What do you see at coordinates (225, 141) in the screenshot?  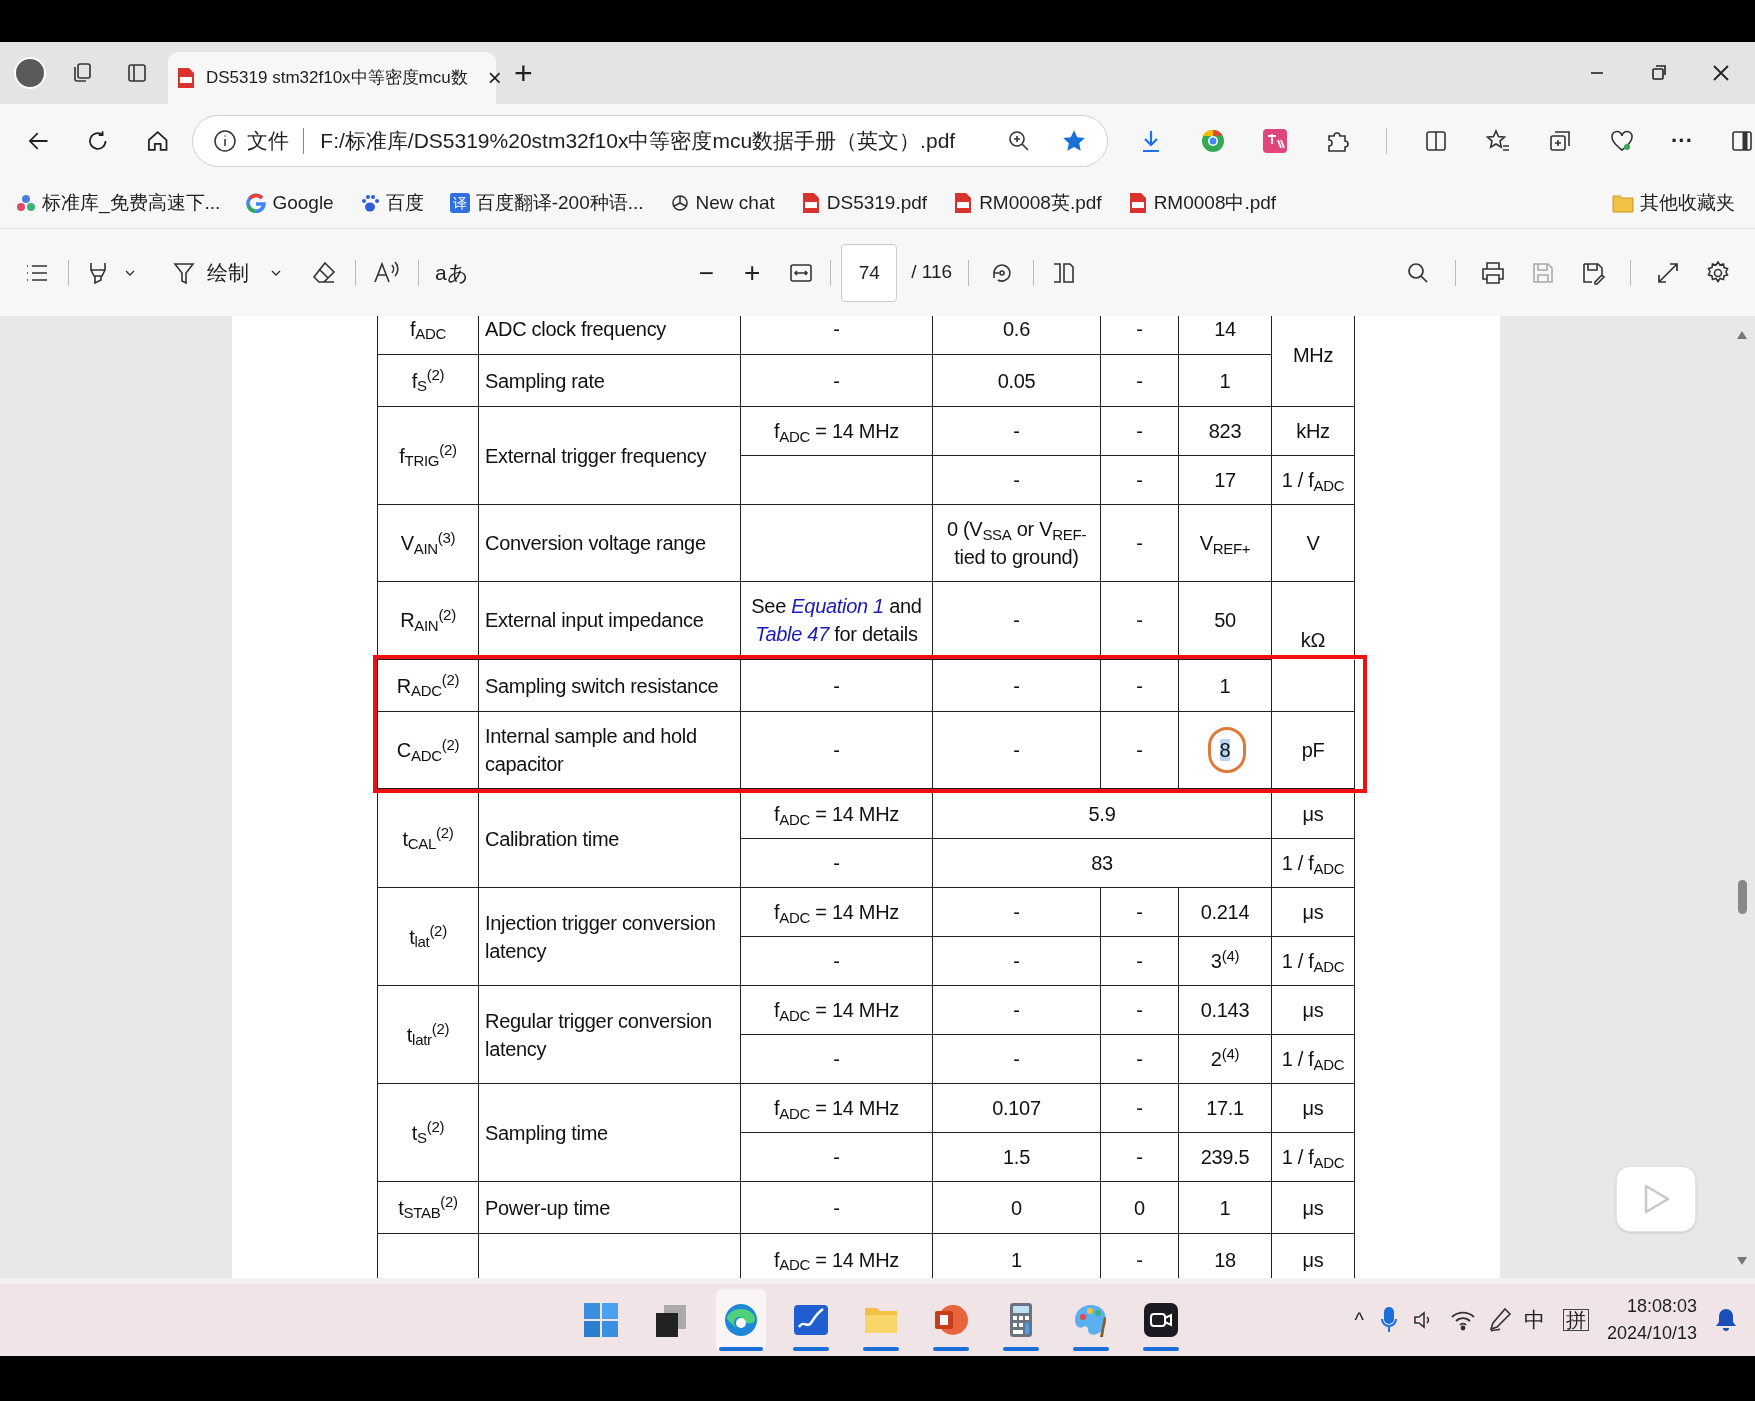 I see `info-icon` at bounding box center [225, 141].